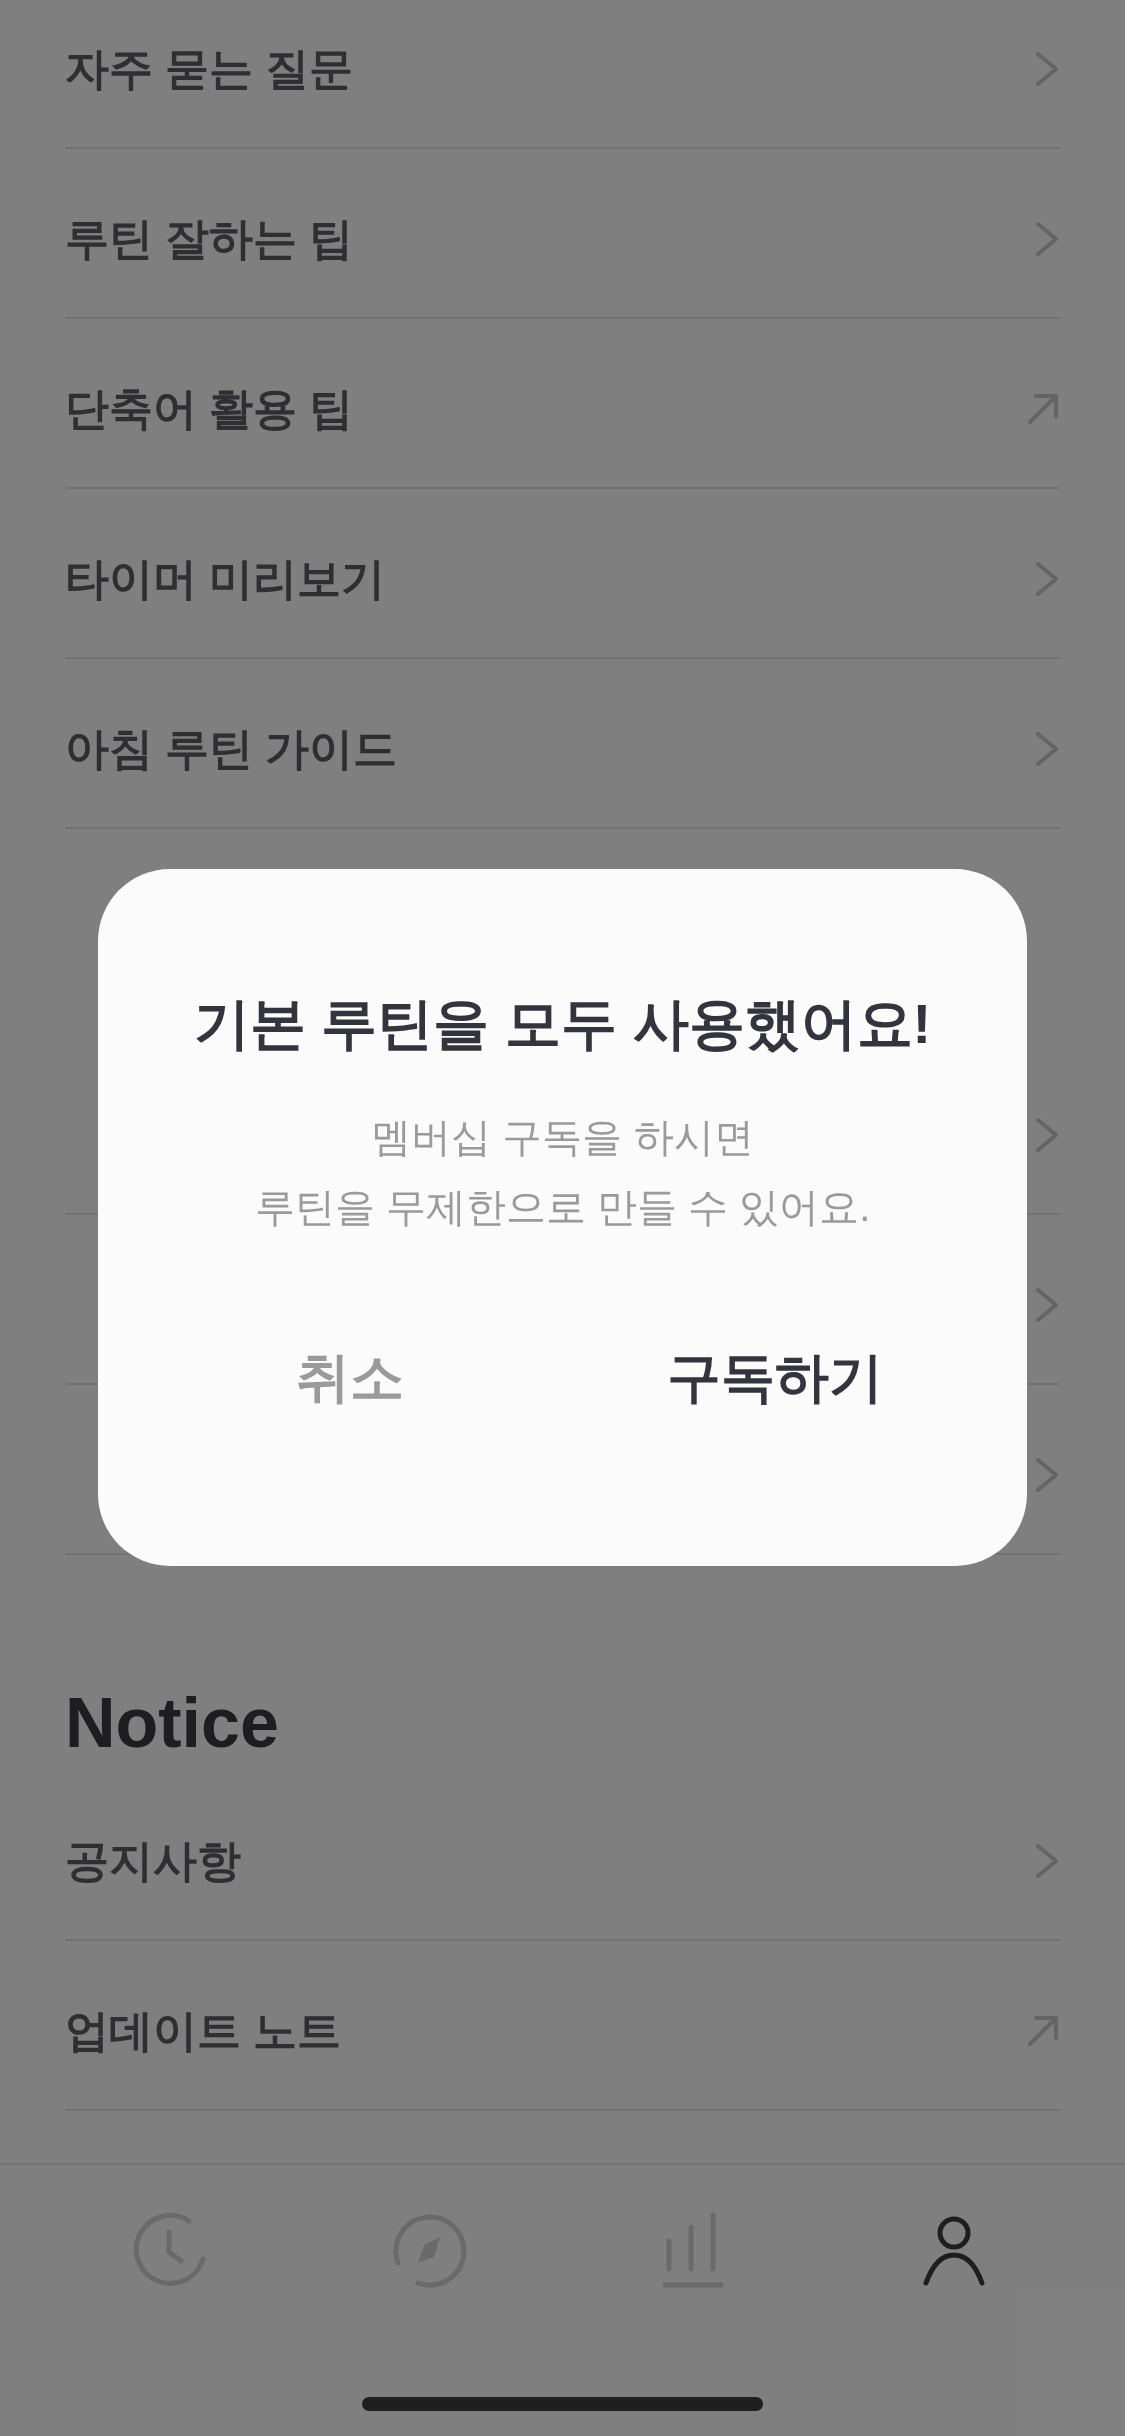  Describe the element at coordinates (562, 2026) in the screenshot. I see `menu-row: 업데이트 노트` at that location.